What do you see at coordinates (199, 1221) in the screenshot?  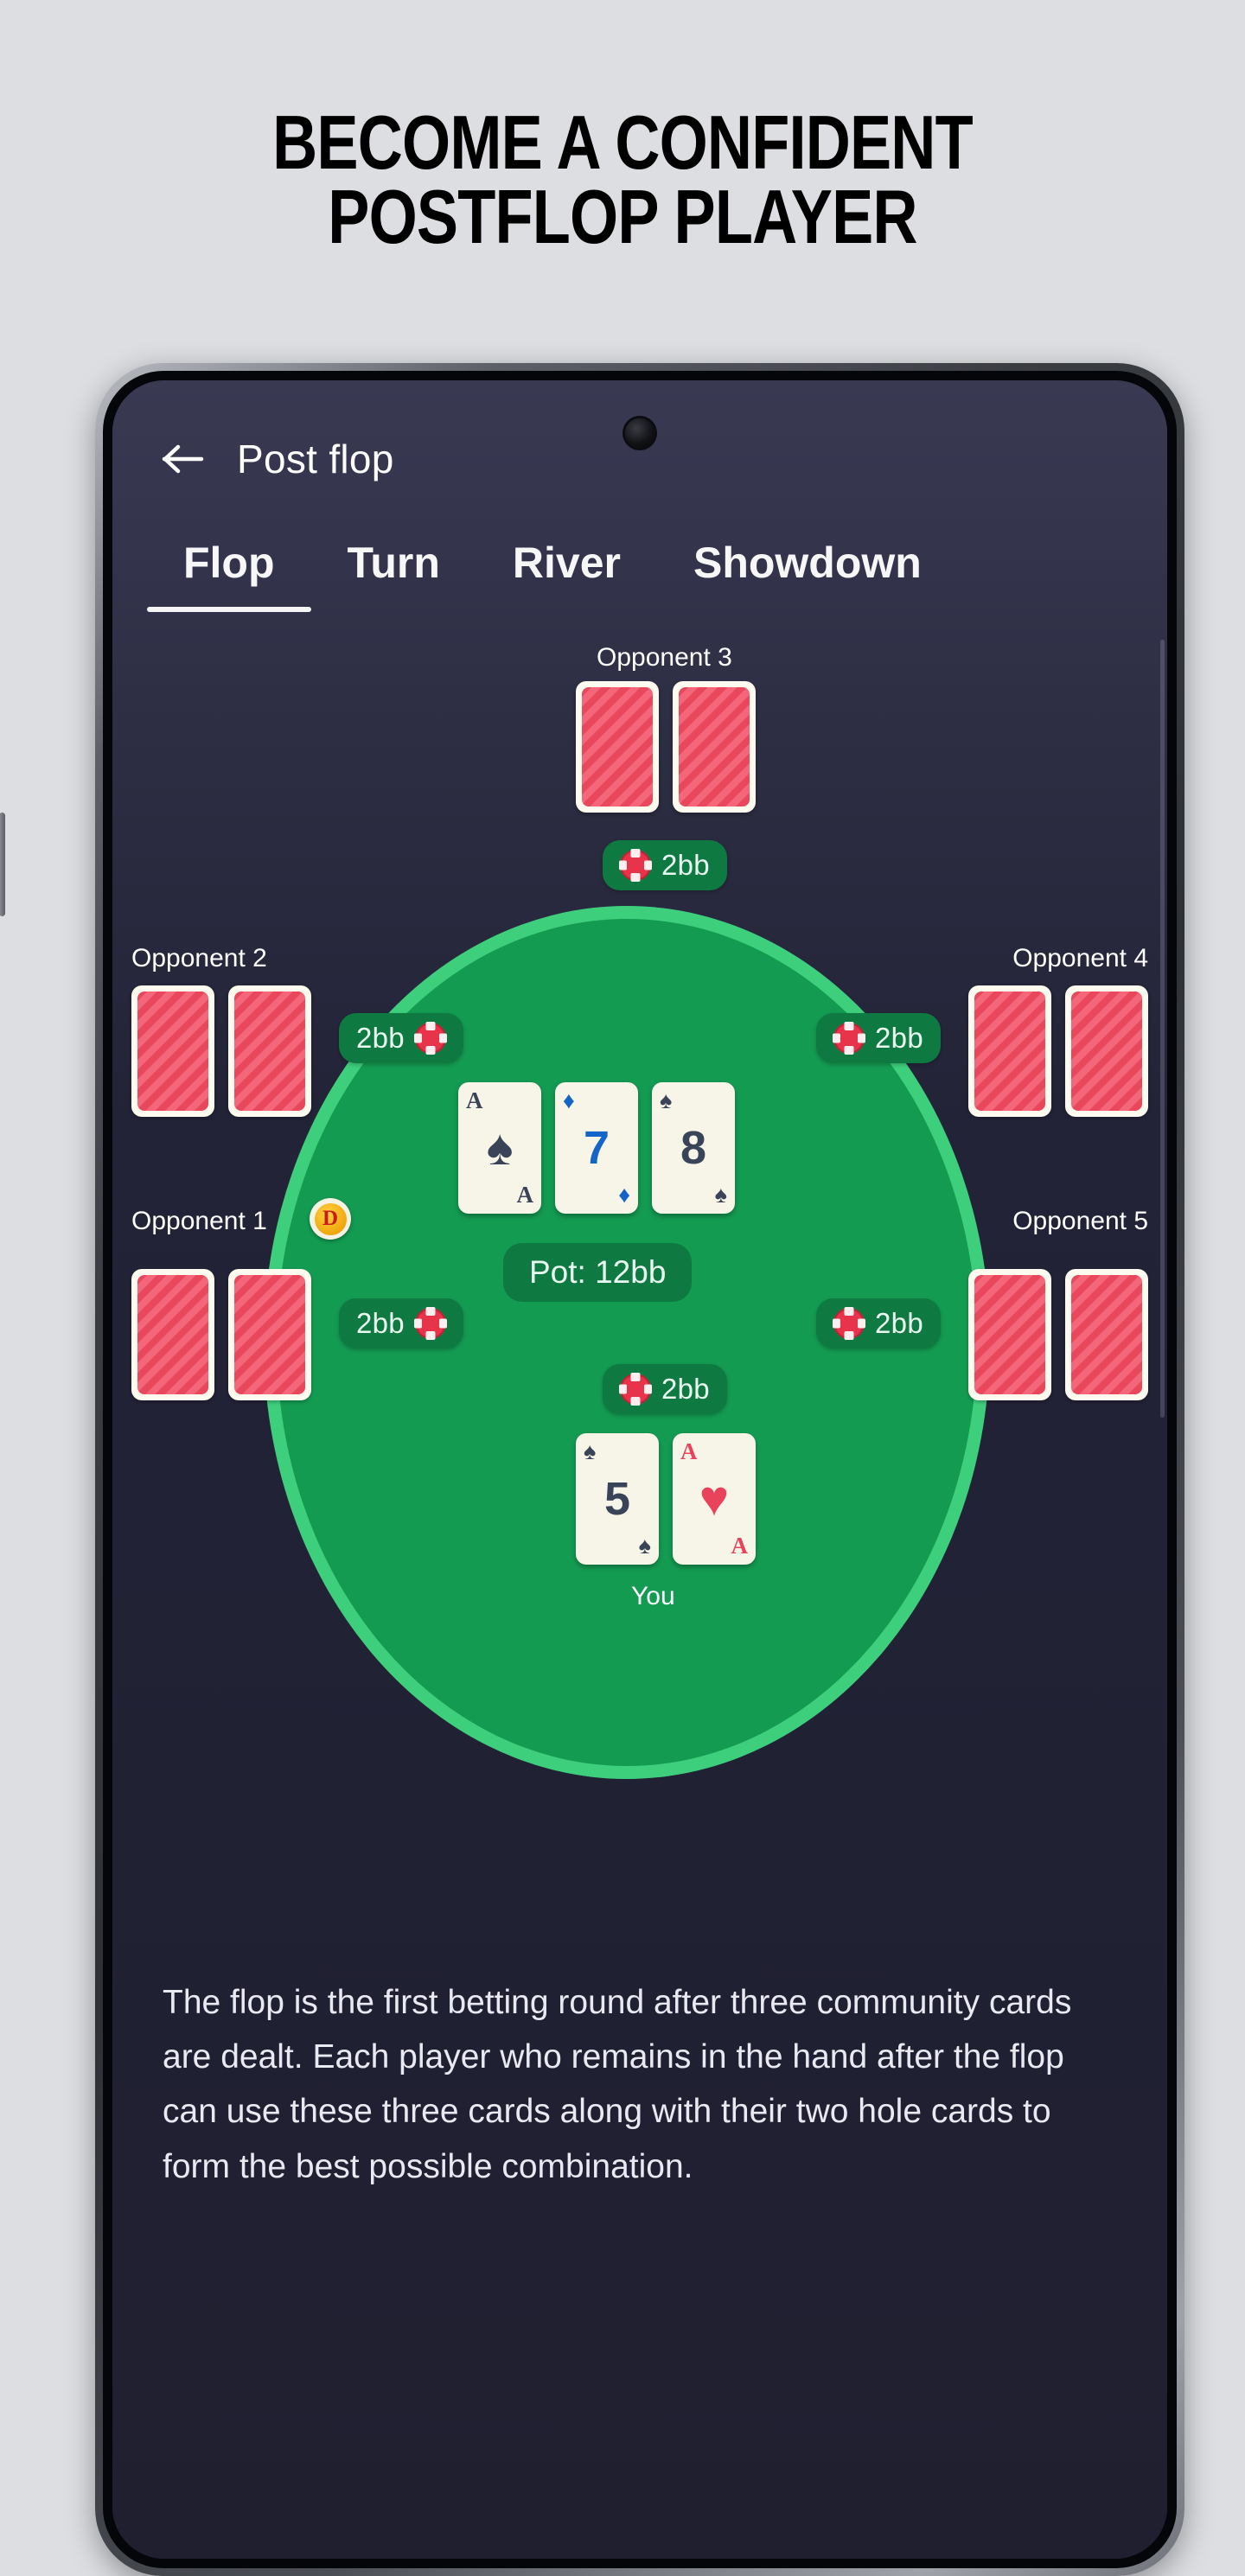 I see `seat-label-opponent-1: Opponent 1` at bounding box center [199, 1221].